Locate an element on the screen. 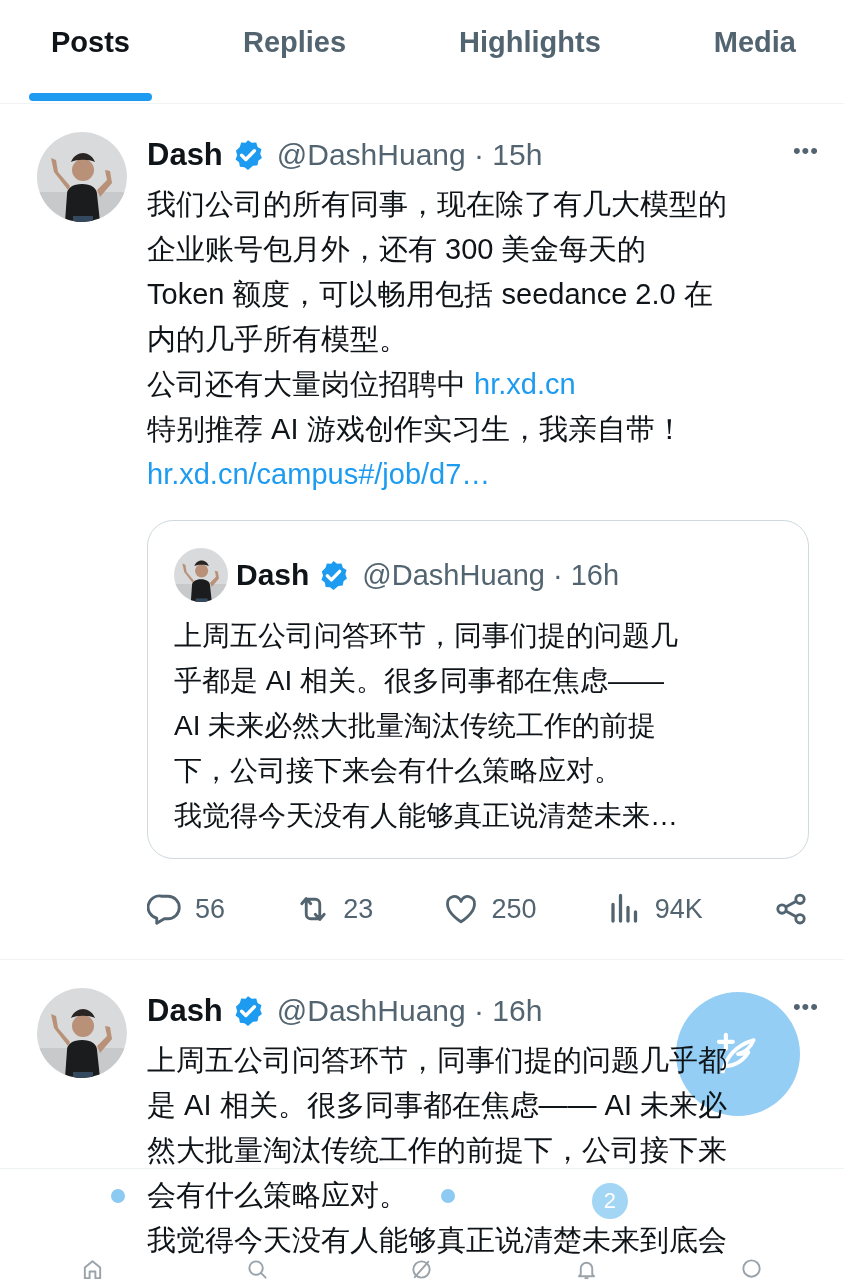 The width and height of the screenshot is (844, 1280). notification-badge: 2 is located at coordinates (609, 1201).